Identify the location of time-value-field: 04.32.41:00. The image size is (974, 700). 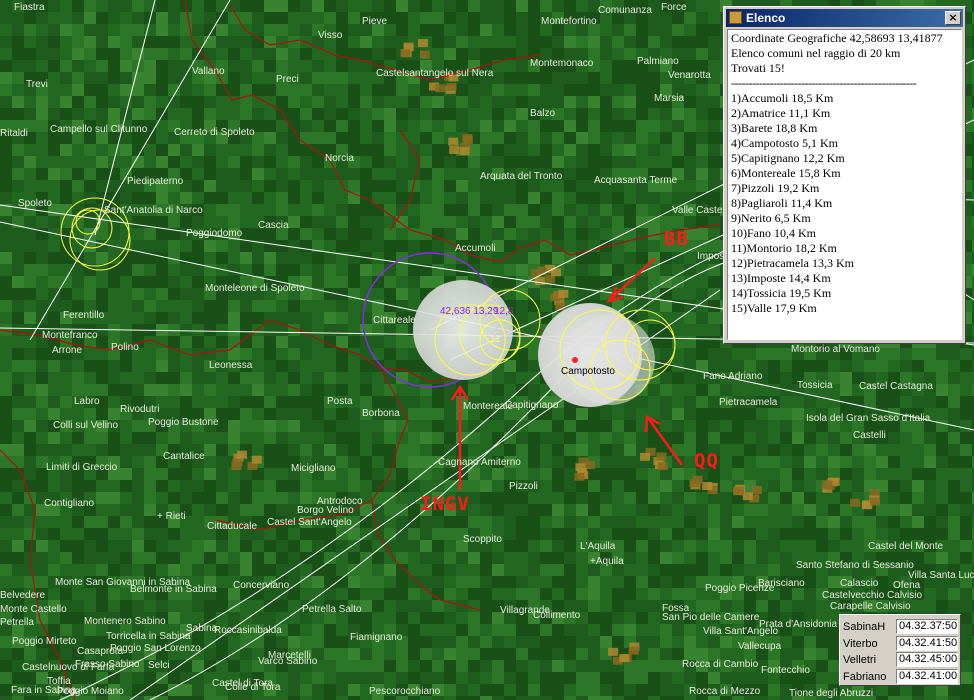
(927, 676).